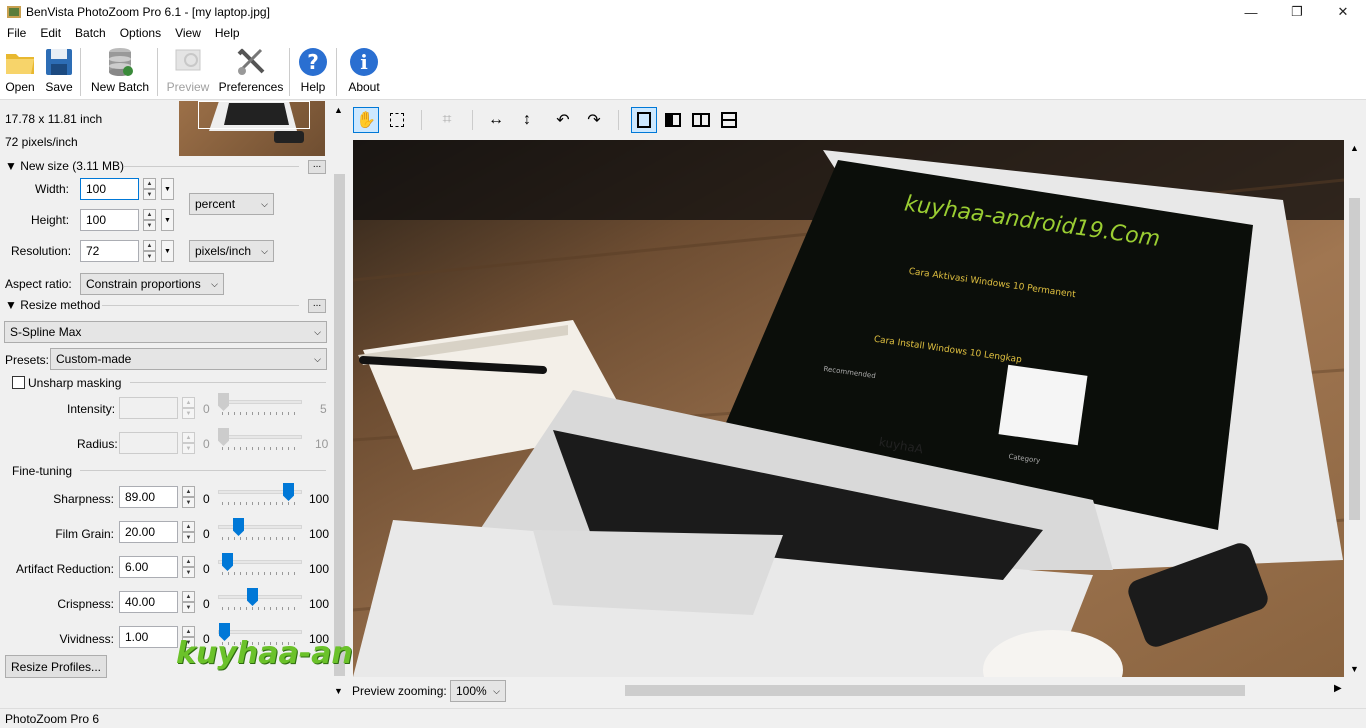 The width and height of the screenshot is (1366, 728). Describe the element at coordinates (683, 718) in the screenshot. I see `status-bar: PhotoZoom Pro 6` at that location.